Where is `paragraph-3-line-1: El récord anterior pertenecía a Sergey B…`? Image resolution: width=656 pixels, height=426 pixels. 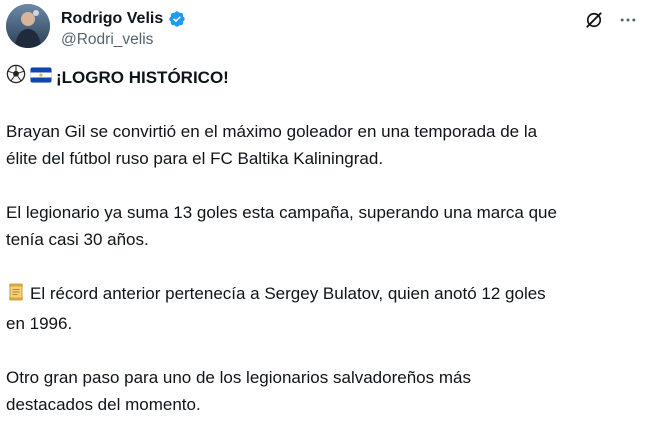
paragraph-3-line-1: El récord anterior pertenecía a Sergey B… is located at coordinates (288, 293).